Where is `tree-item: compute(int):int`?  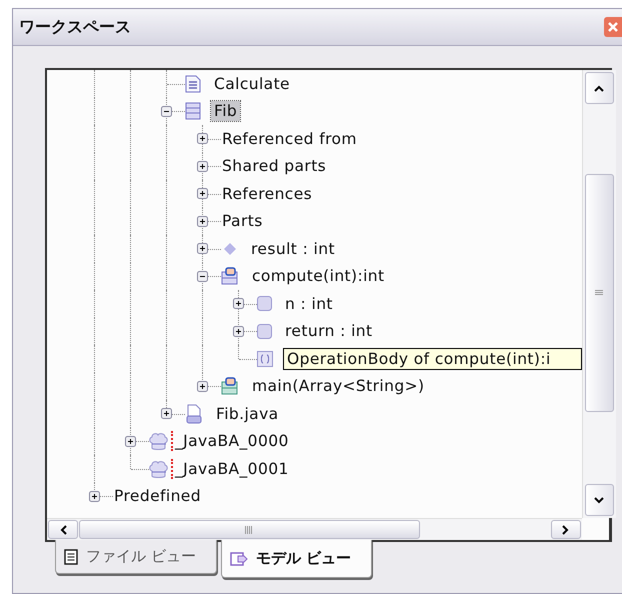
tree-item: compute(int):int is located at coordinates (318, 276).